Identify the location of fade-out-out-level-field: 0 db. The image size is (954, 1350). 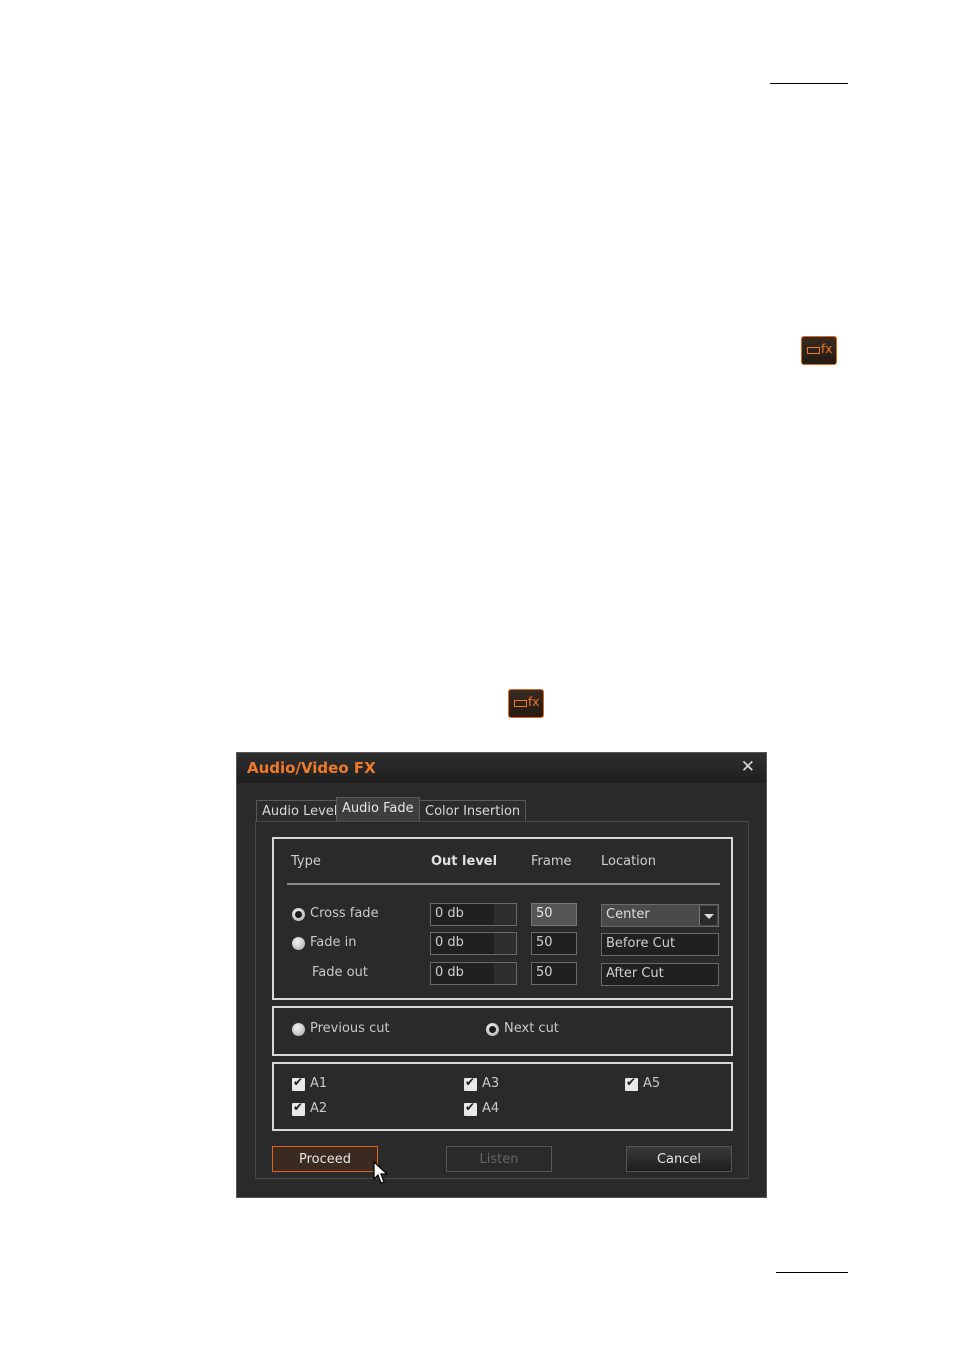
(473, 973).